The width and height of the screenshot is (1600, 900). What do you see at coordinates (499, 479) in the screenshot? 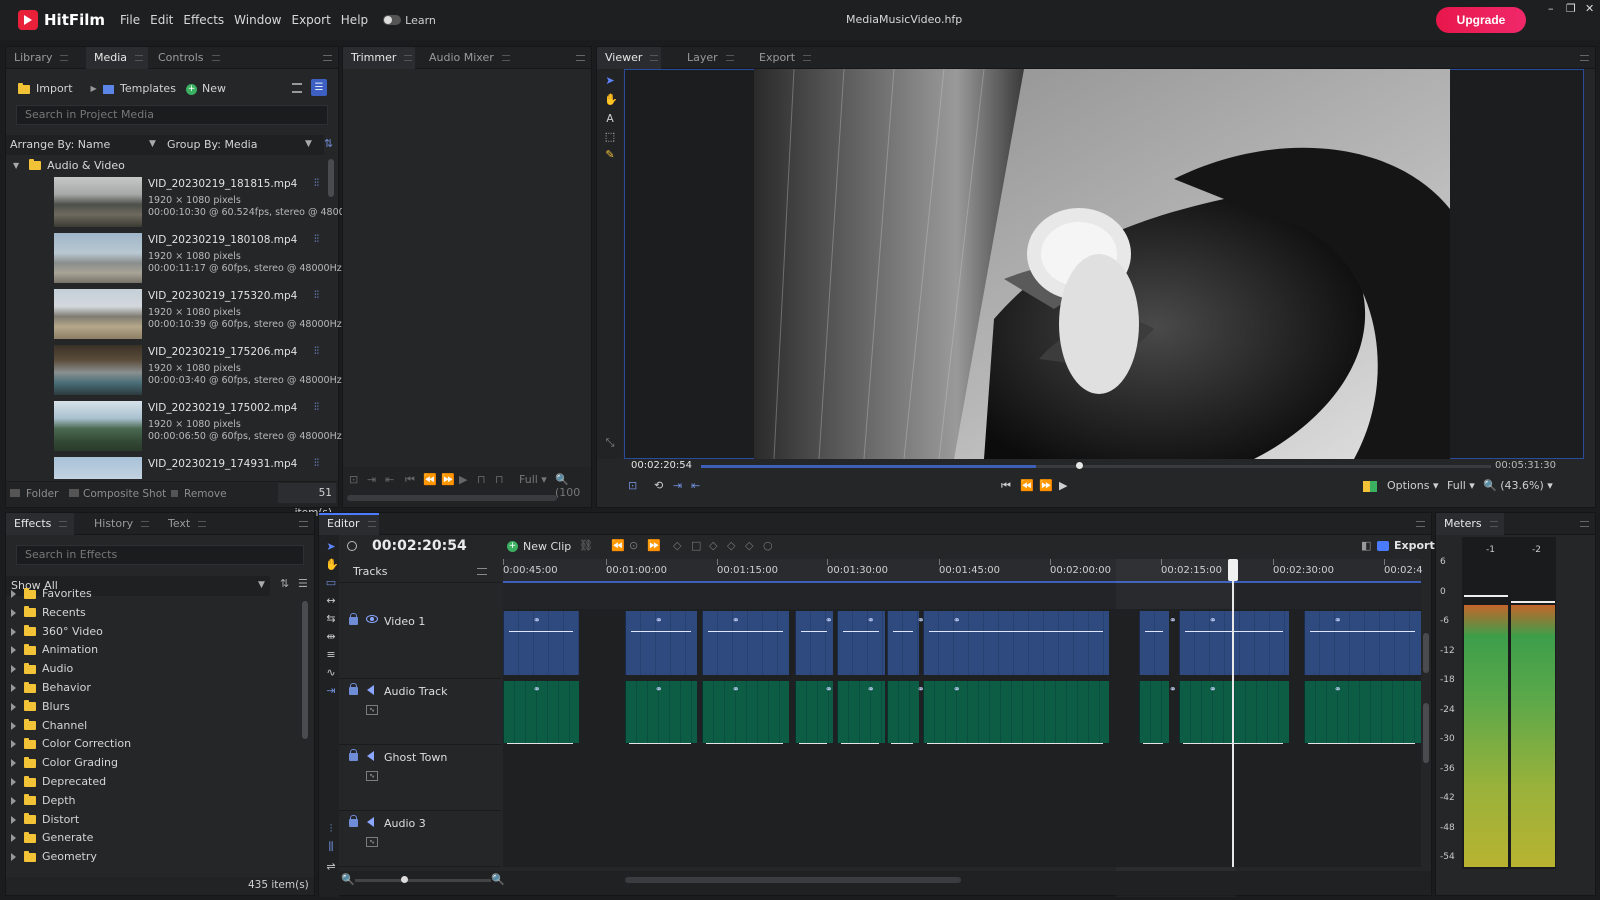
I see `trimmer-mark-out-icon: ⊓` at bounding box center [499, 479].